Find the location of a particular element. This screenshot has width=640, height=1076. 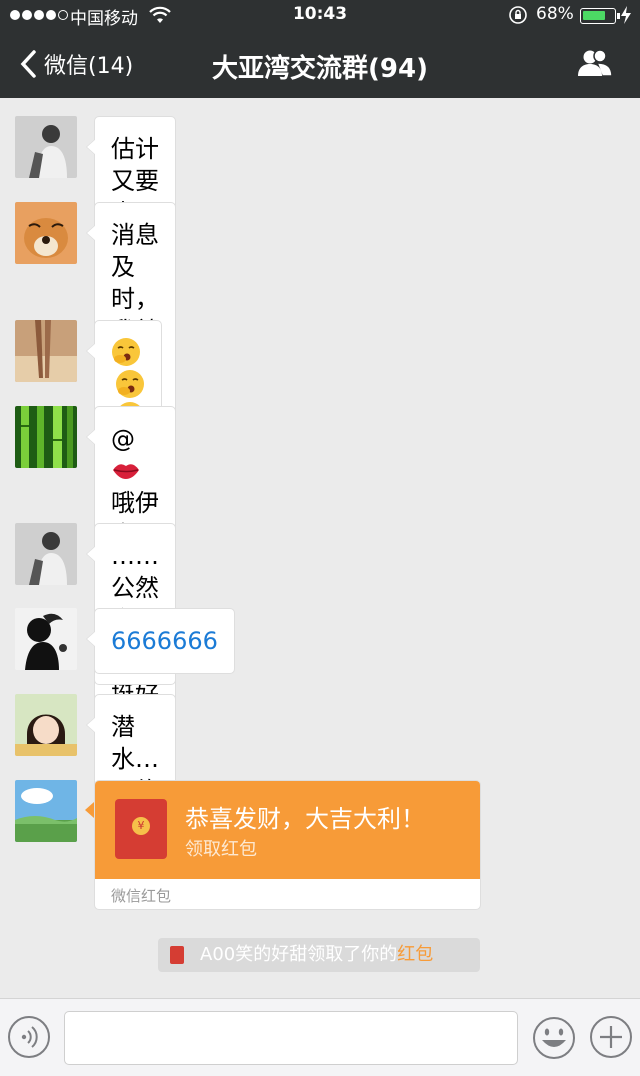

voice-button is located at coordinates (29, 1037).